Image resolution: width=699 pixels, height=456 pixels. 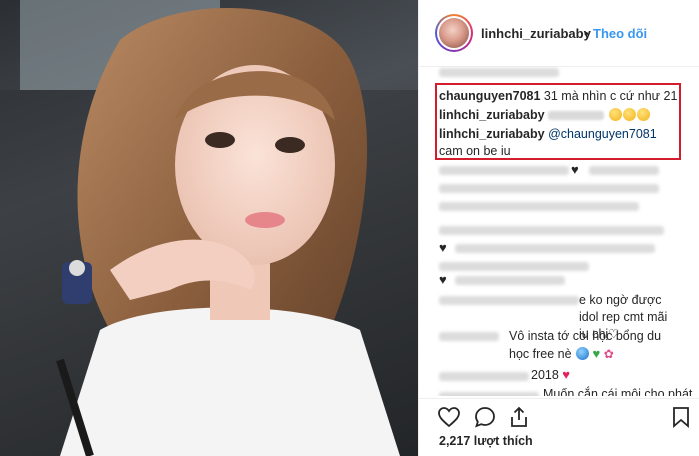 What do you see at coordinates (536, 33) in the screenshot?
I see `author-username: linhchi_zuriababy` at bounding box center [536, 33].